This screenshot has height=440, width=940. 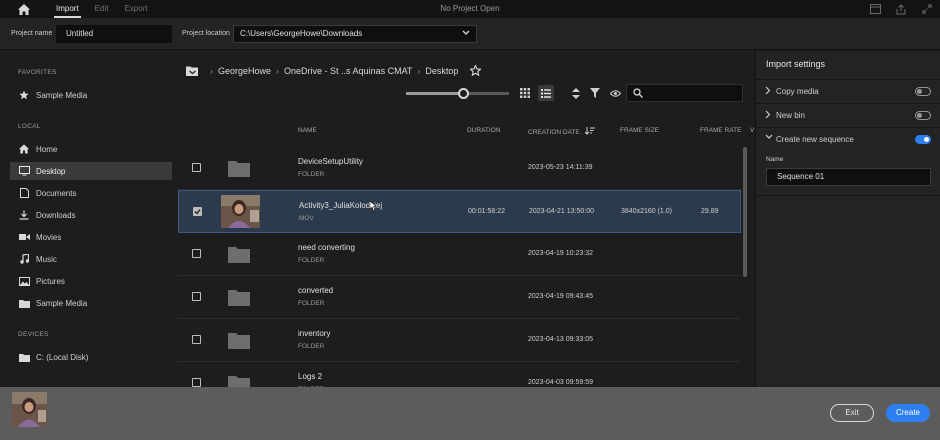 What do you see at coordinates (560, 296) in the screenshot?
I see `file-creation-date: 2023-04-19 09:43:45` at bounding box center [560, 296].